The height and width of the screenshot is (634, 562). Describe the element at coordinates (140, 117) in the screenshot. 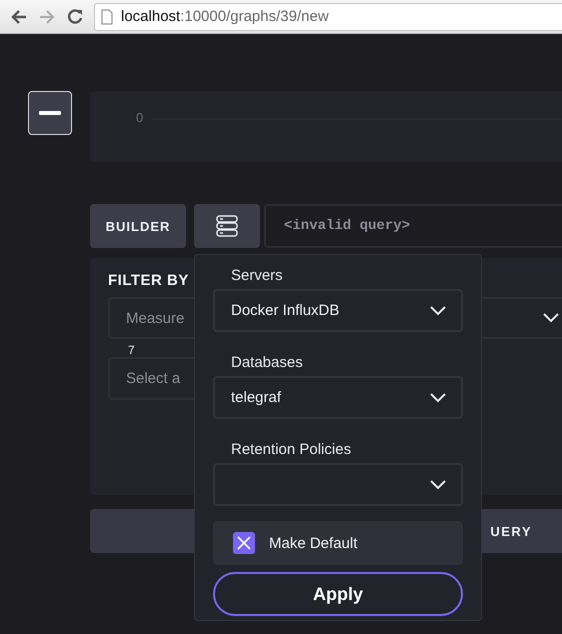

I see `y-axis-tick: 0` at that location.